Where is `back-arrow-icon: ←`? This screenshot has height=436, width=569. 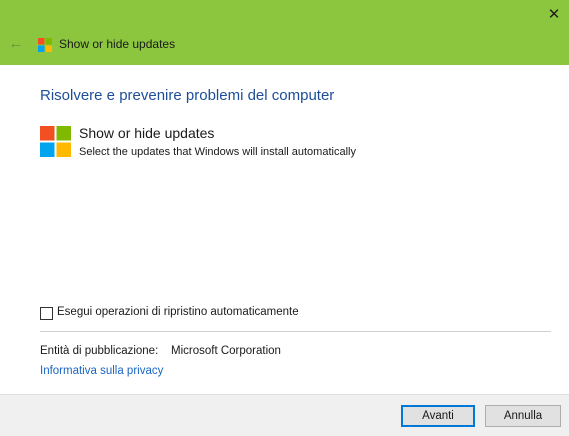 back-arrow-icon: ← is located at coordinates (16, 43).